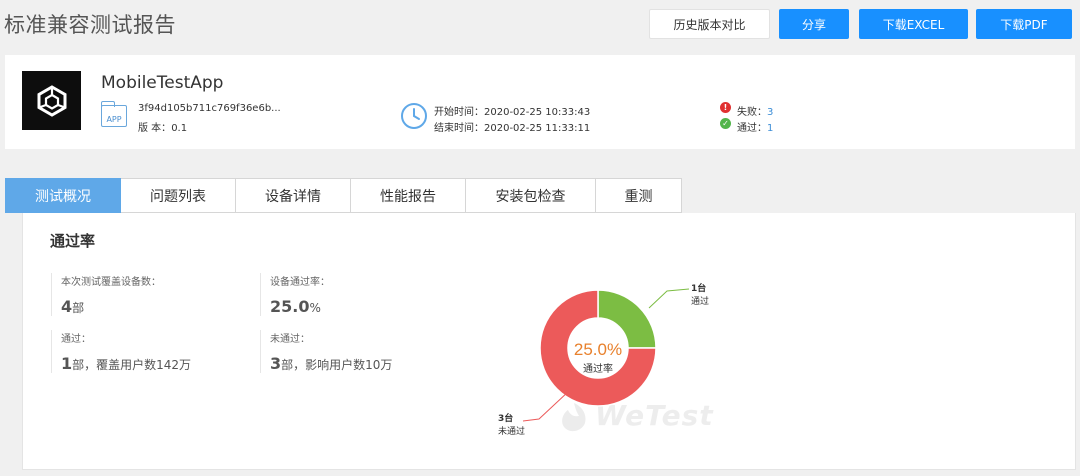  What do you see at coordinates (63, 195) in the screenshot?
I see `tab-overview: 测试概况` at bounding box center [63, 195].